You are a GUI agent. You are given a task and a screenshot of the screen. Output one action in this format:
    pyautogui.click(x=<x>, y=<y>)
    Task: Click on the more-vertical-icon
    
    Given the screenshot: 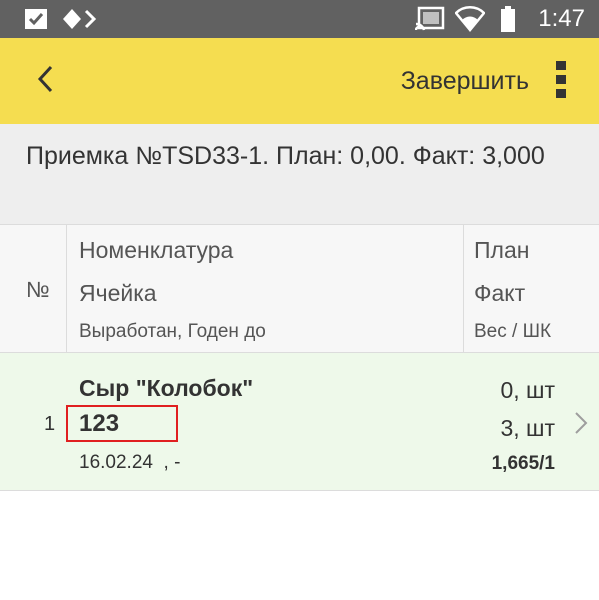 What is the action you would take?
    pyautogui.click(x=561, y=82)
    